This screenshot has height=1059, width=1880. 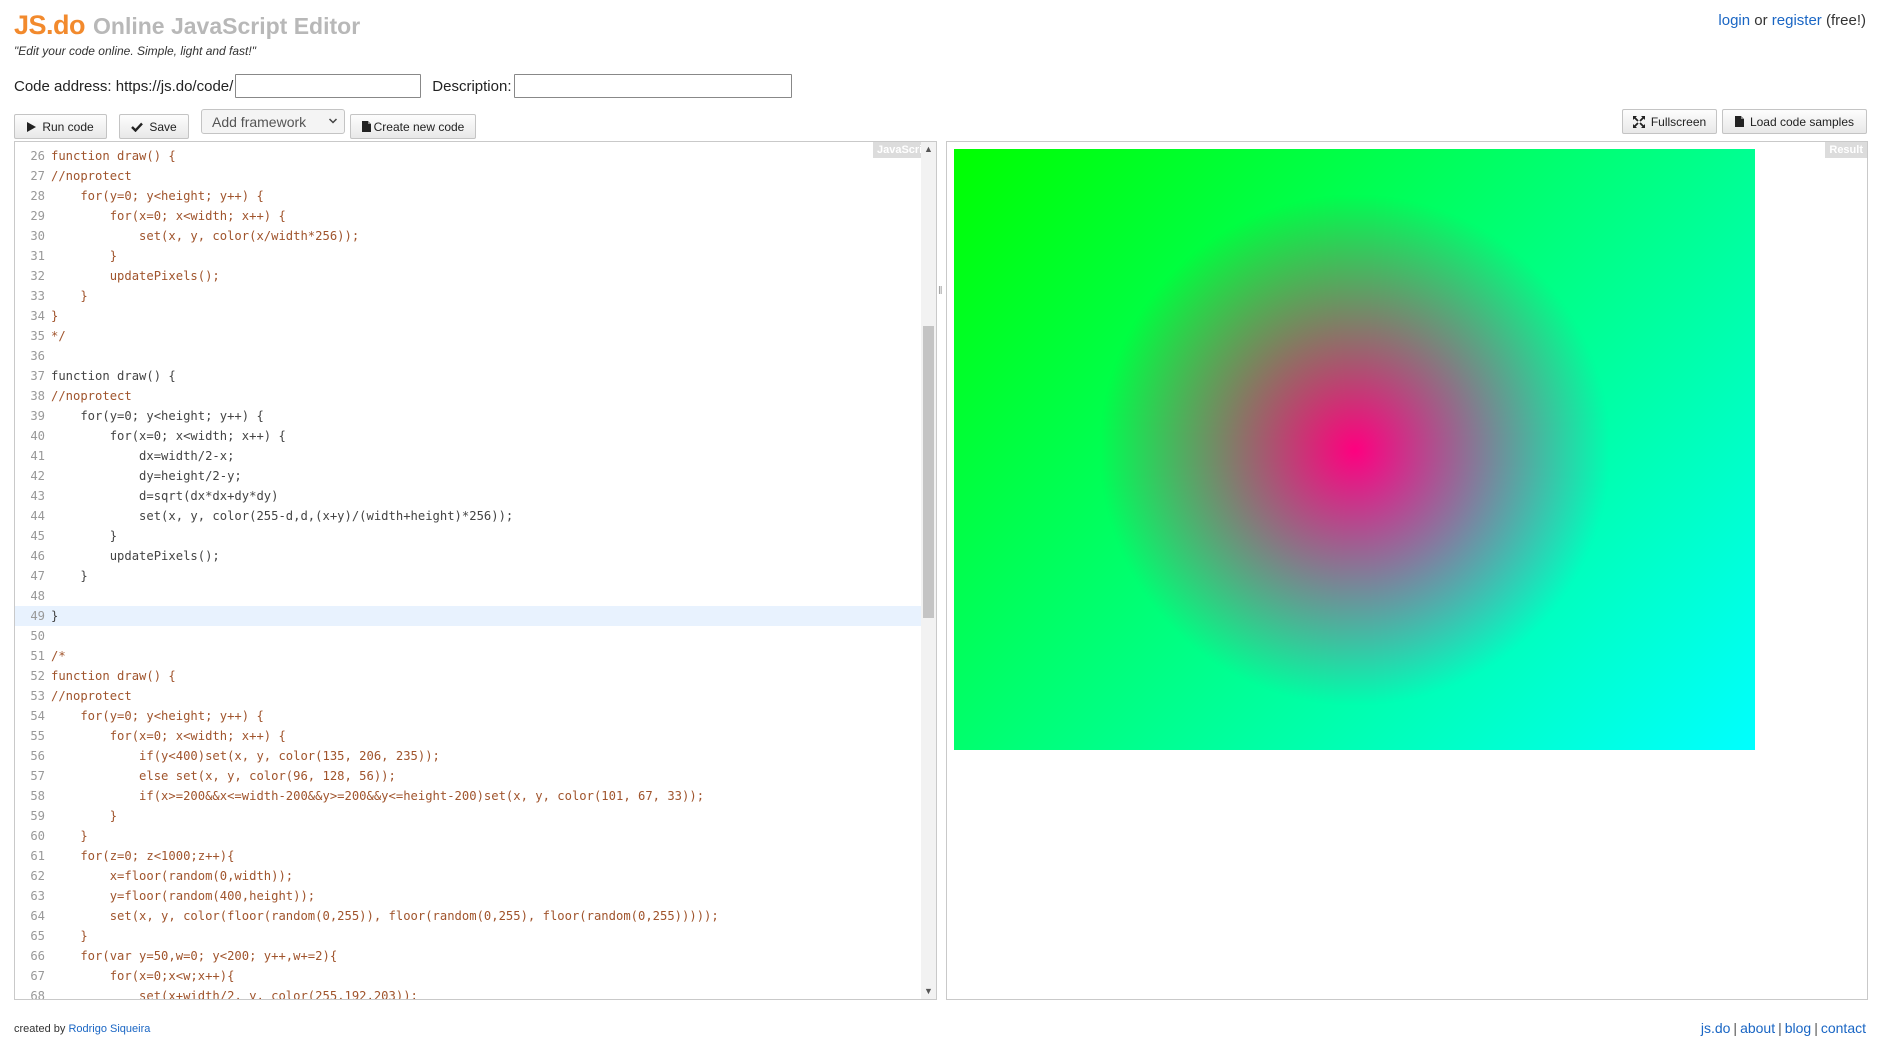 I want to click on code-line: 47 }, so click(x=468, y=576).